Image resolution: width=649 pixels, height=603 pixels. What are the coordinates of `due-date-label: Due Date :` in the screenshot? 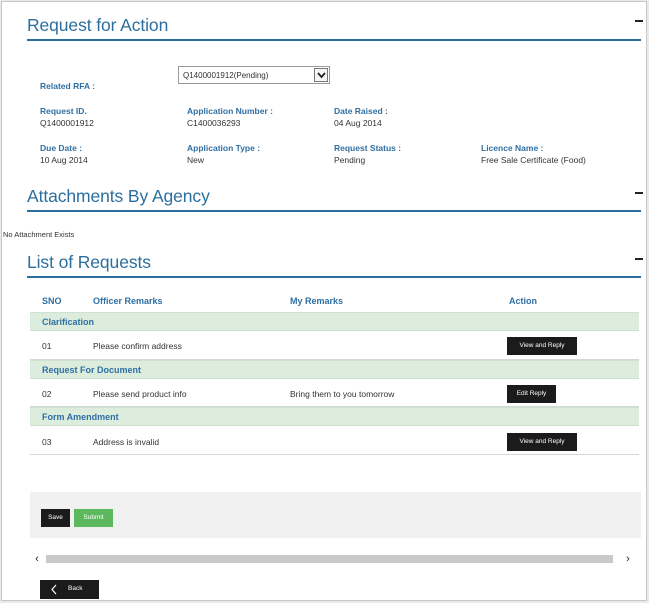 It's located at (61, 148).